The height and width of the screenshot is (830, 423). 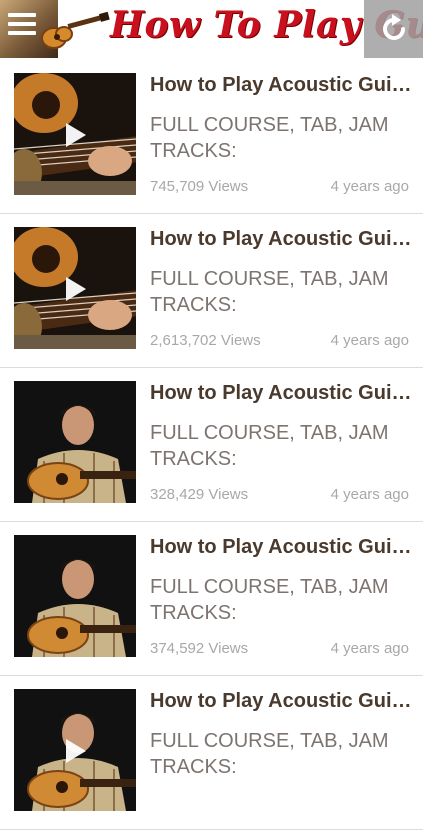 I want to click on hamburger-menu-icon, so click(x=22, y=24).